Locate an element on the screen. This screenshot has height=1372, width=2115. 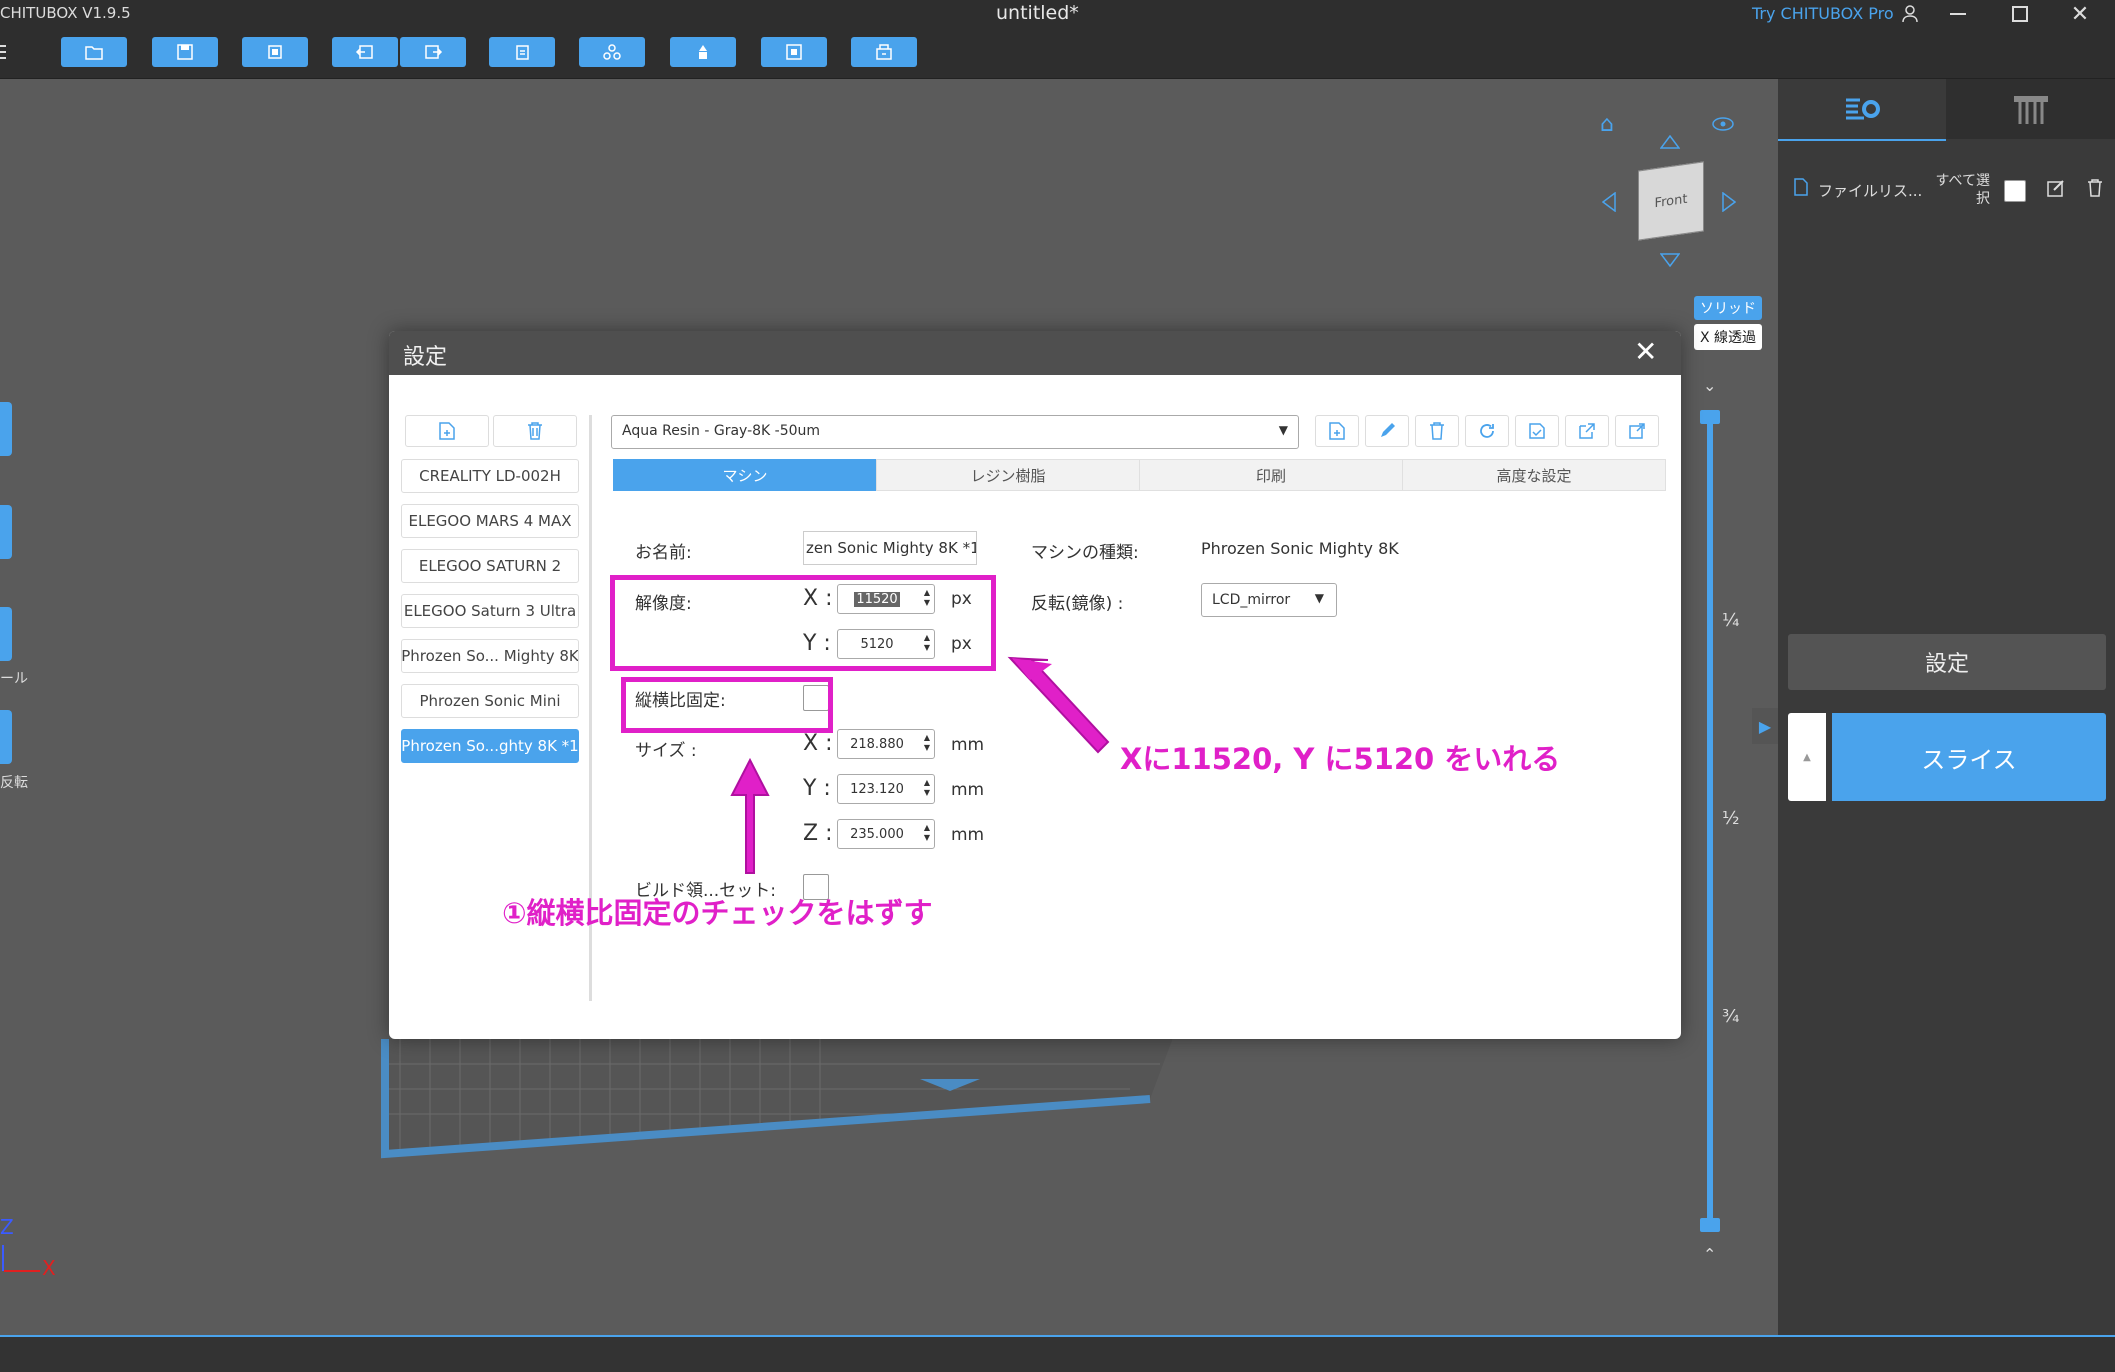
annotation-note-aspect: ①縦横比固定のチェックをはずす is located at coordinates (717, 913).